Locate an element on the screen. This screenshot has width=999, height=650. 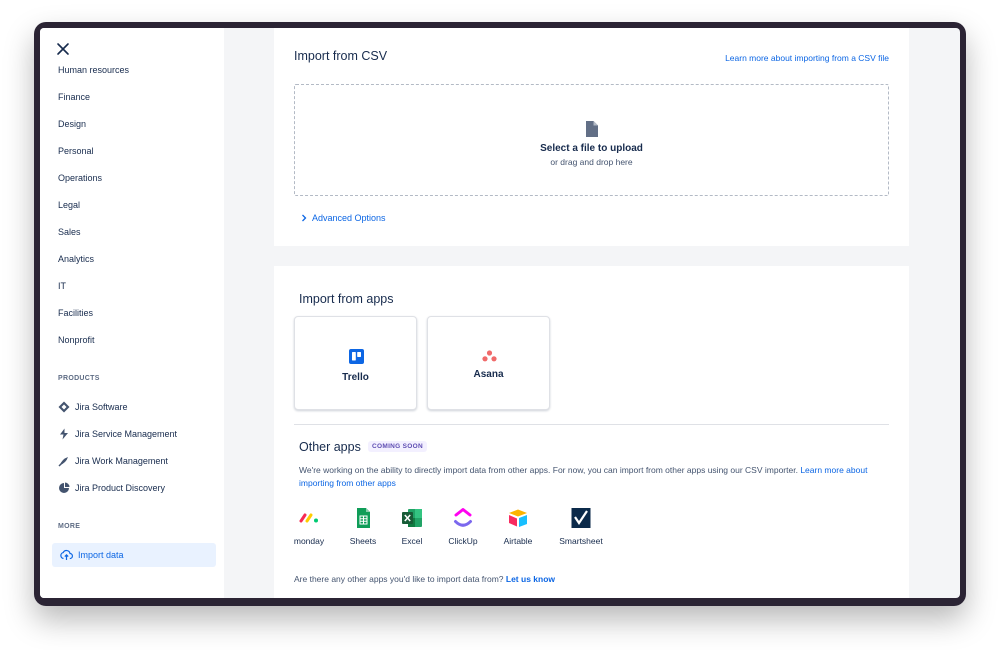
other-app-sheets: Sheets is located at coordinates (363, 526).